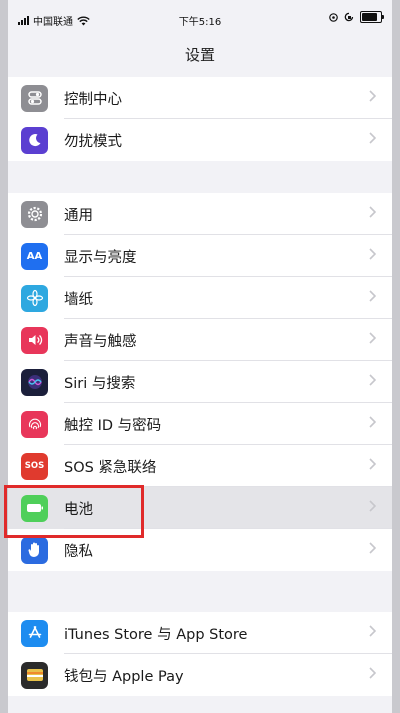  What do you see at coordinates (78, 299) in the screenshot?
I see `row-label: 墙纸` at bounding box center [78, 299].